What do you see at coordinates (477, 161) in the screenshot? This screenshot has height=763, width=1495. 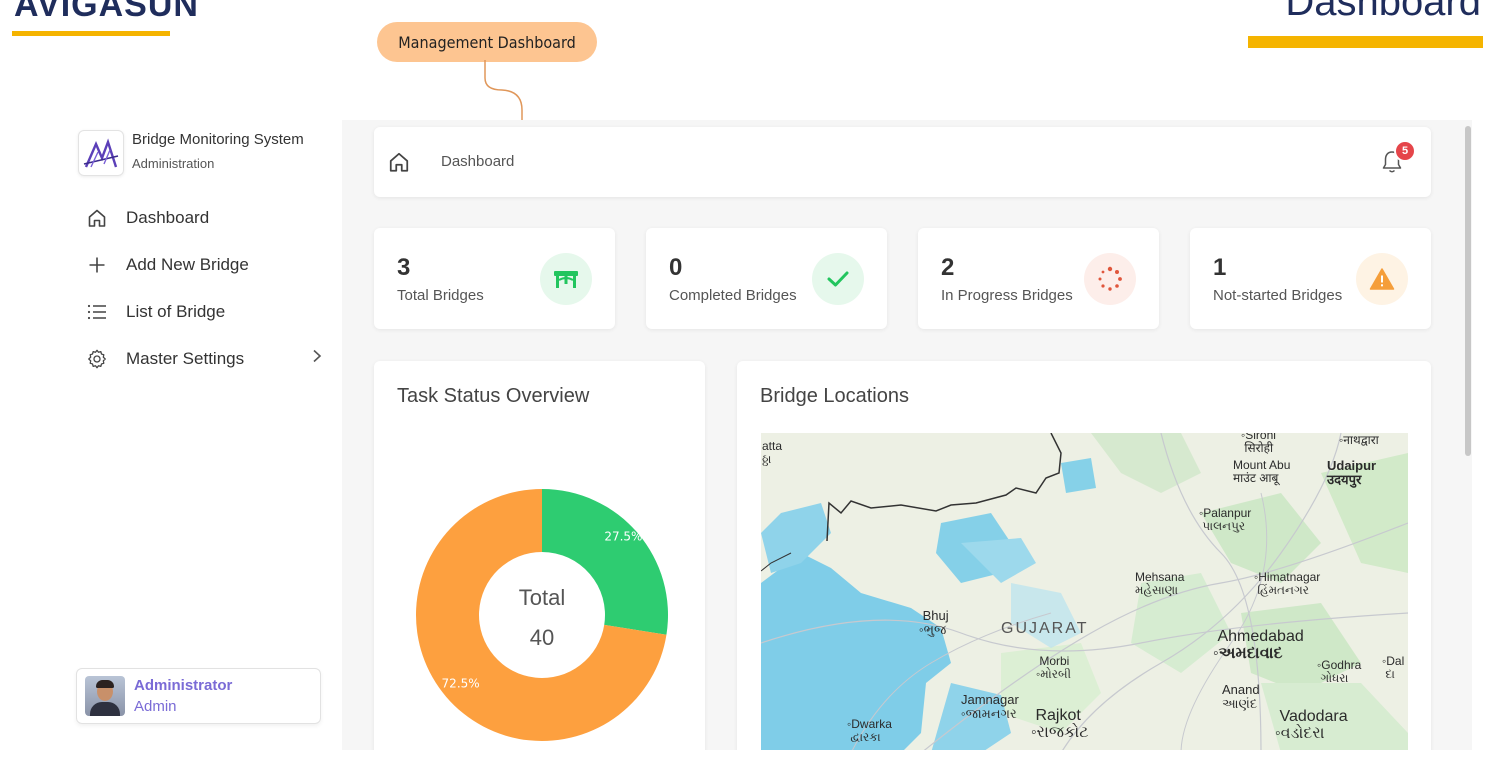 I see `breadcrumb: Dashboard` at bounding box center [477, 161].